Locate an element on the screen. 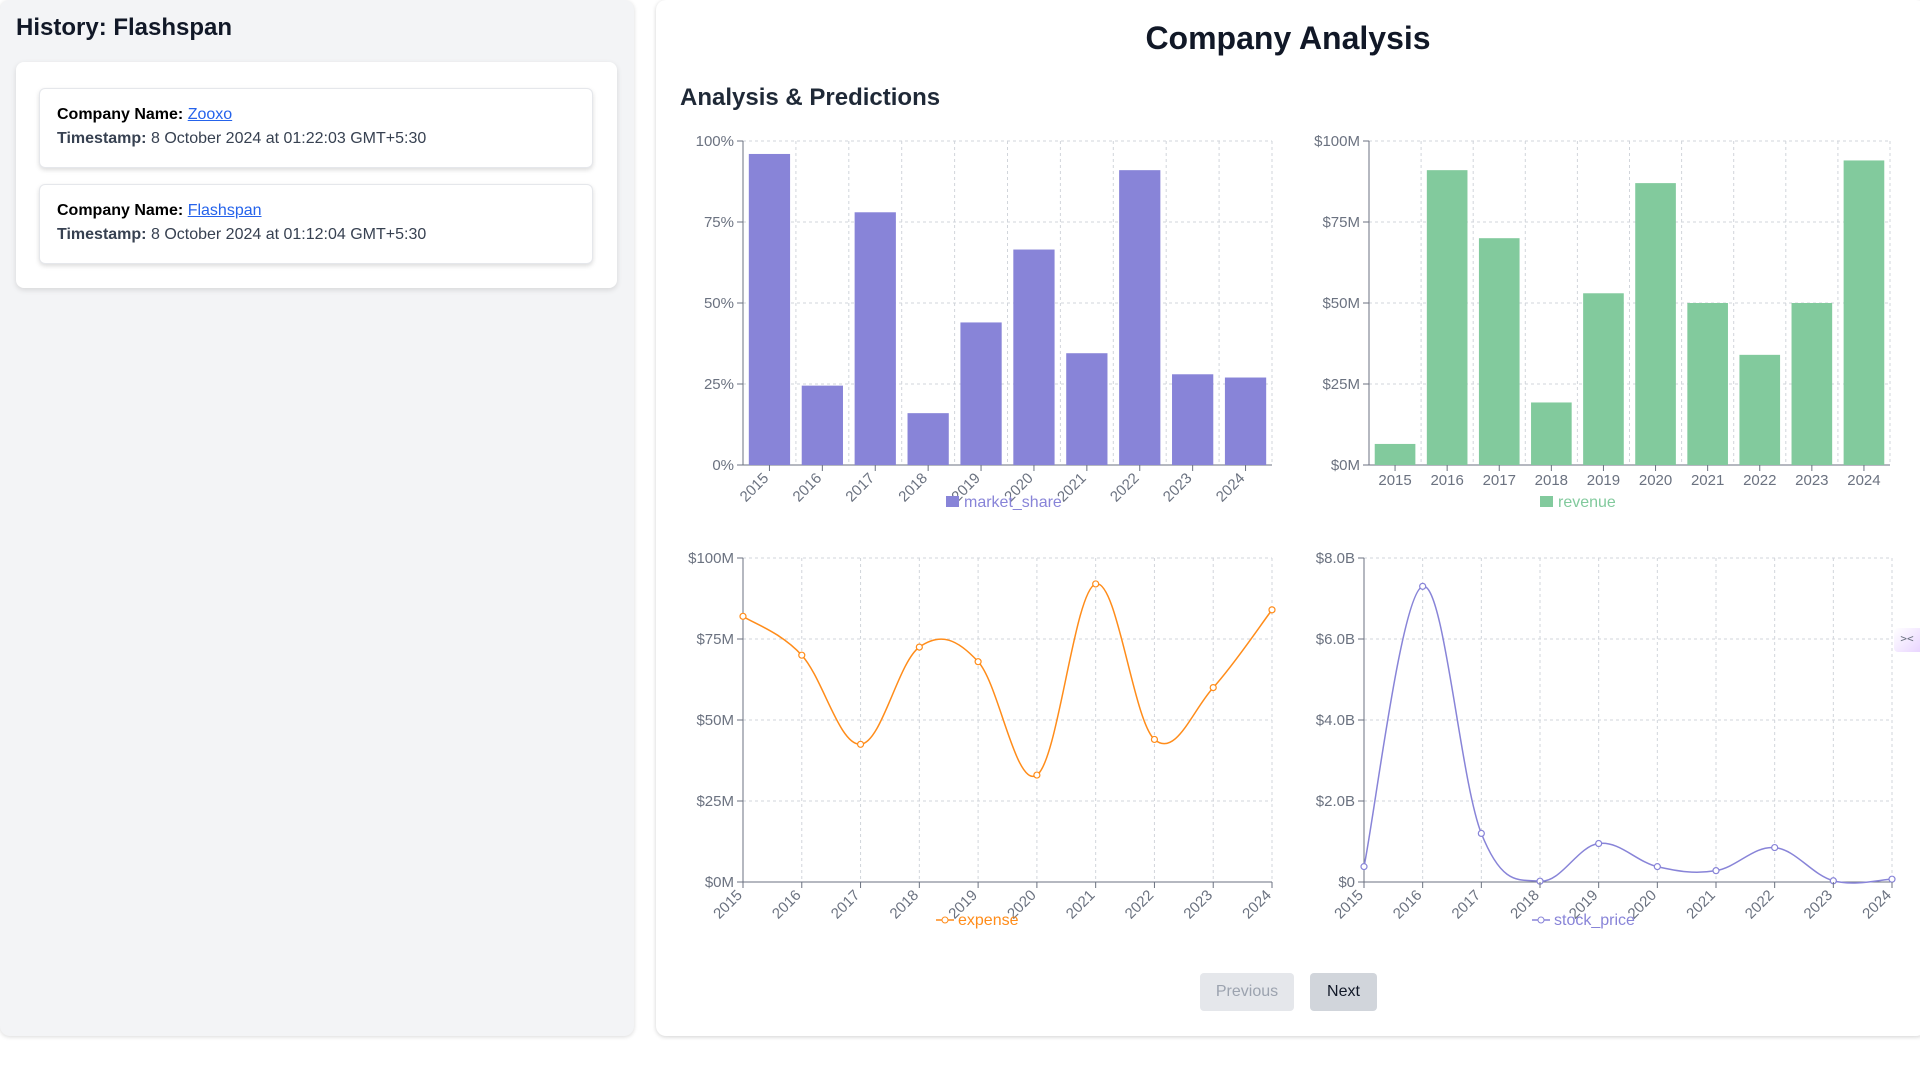  next-button: Next is located at coordinates (1343, 992).